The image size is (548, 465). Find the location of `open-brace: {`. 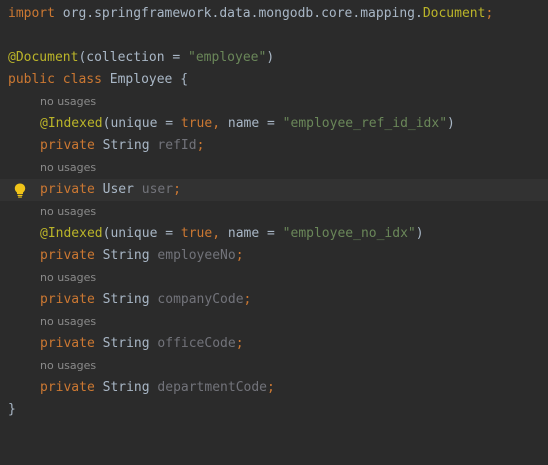

open-brace: { is located at coordinates (184, 79).